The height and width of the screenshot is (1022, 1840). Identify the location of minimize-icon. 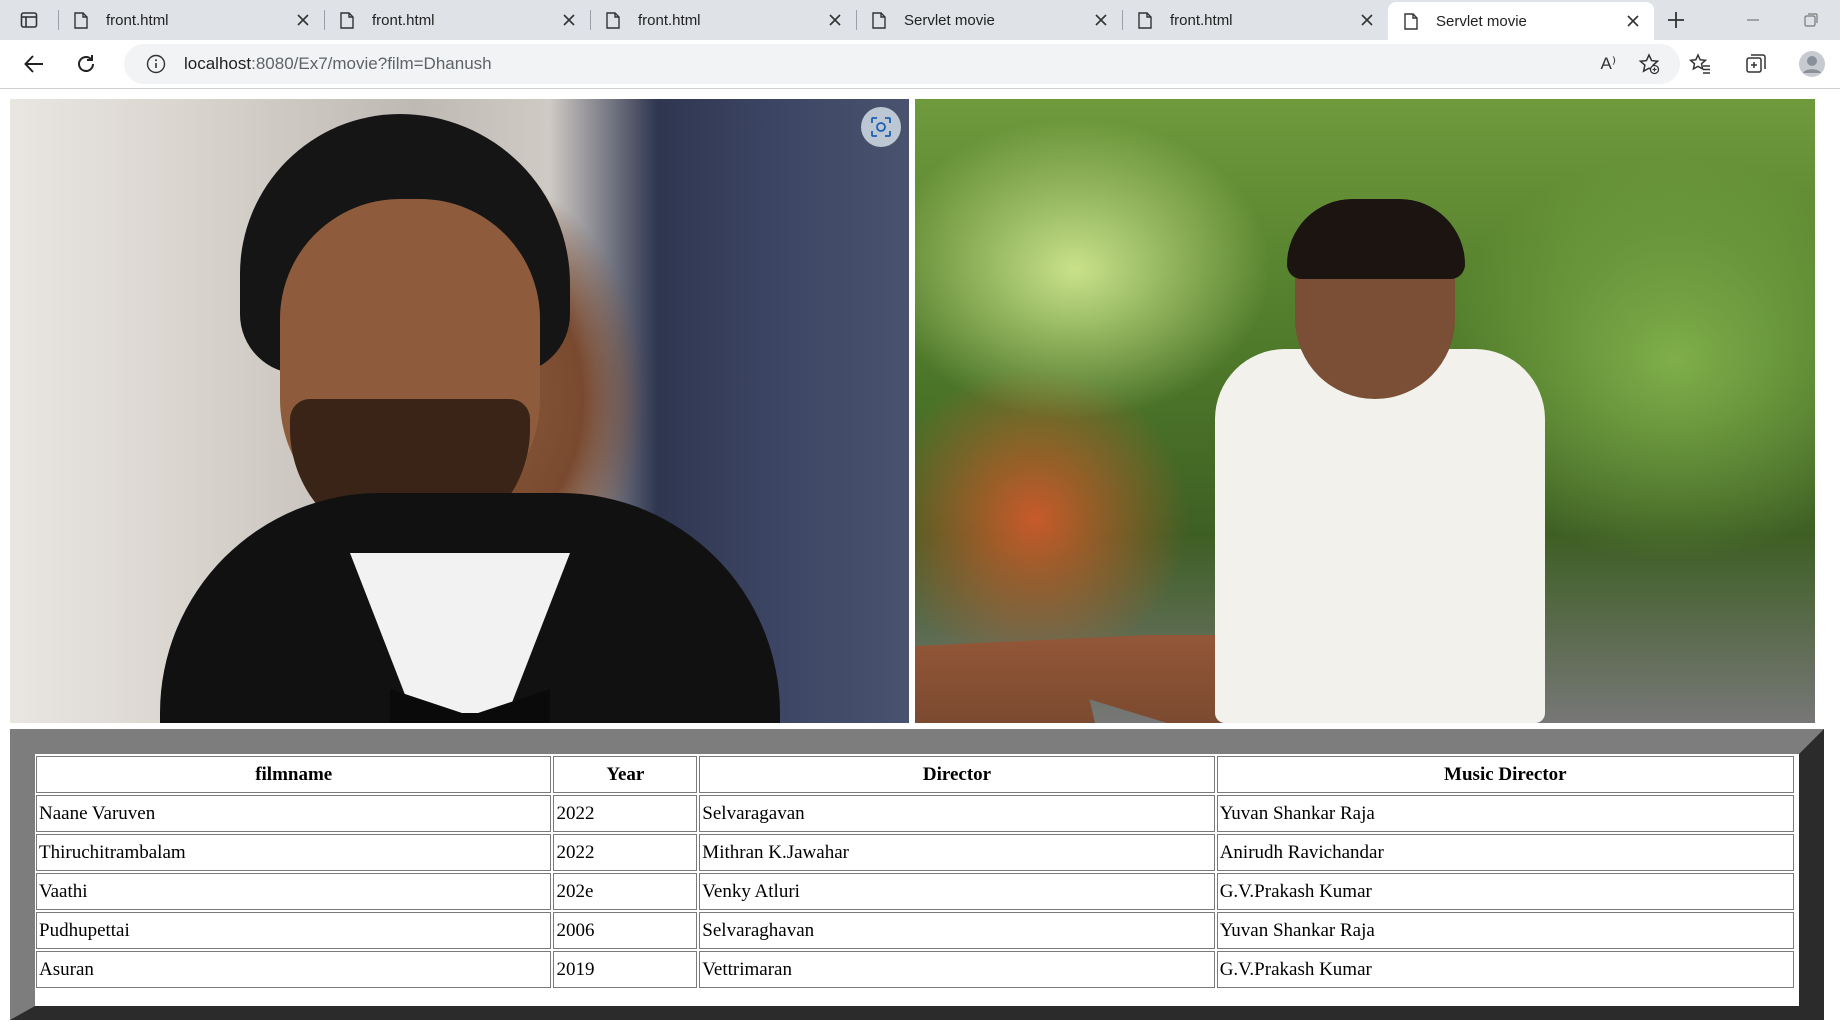
(1753, 20).